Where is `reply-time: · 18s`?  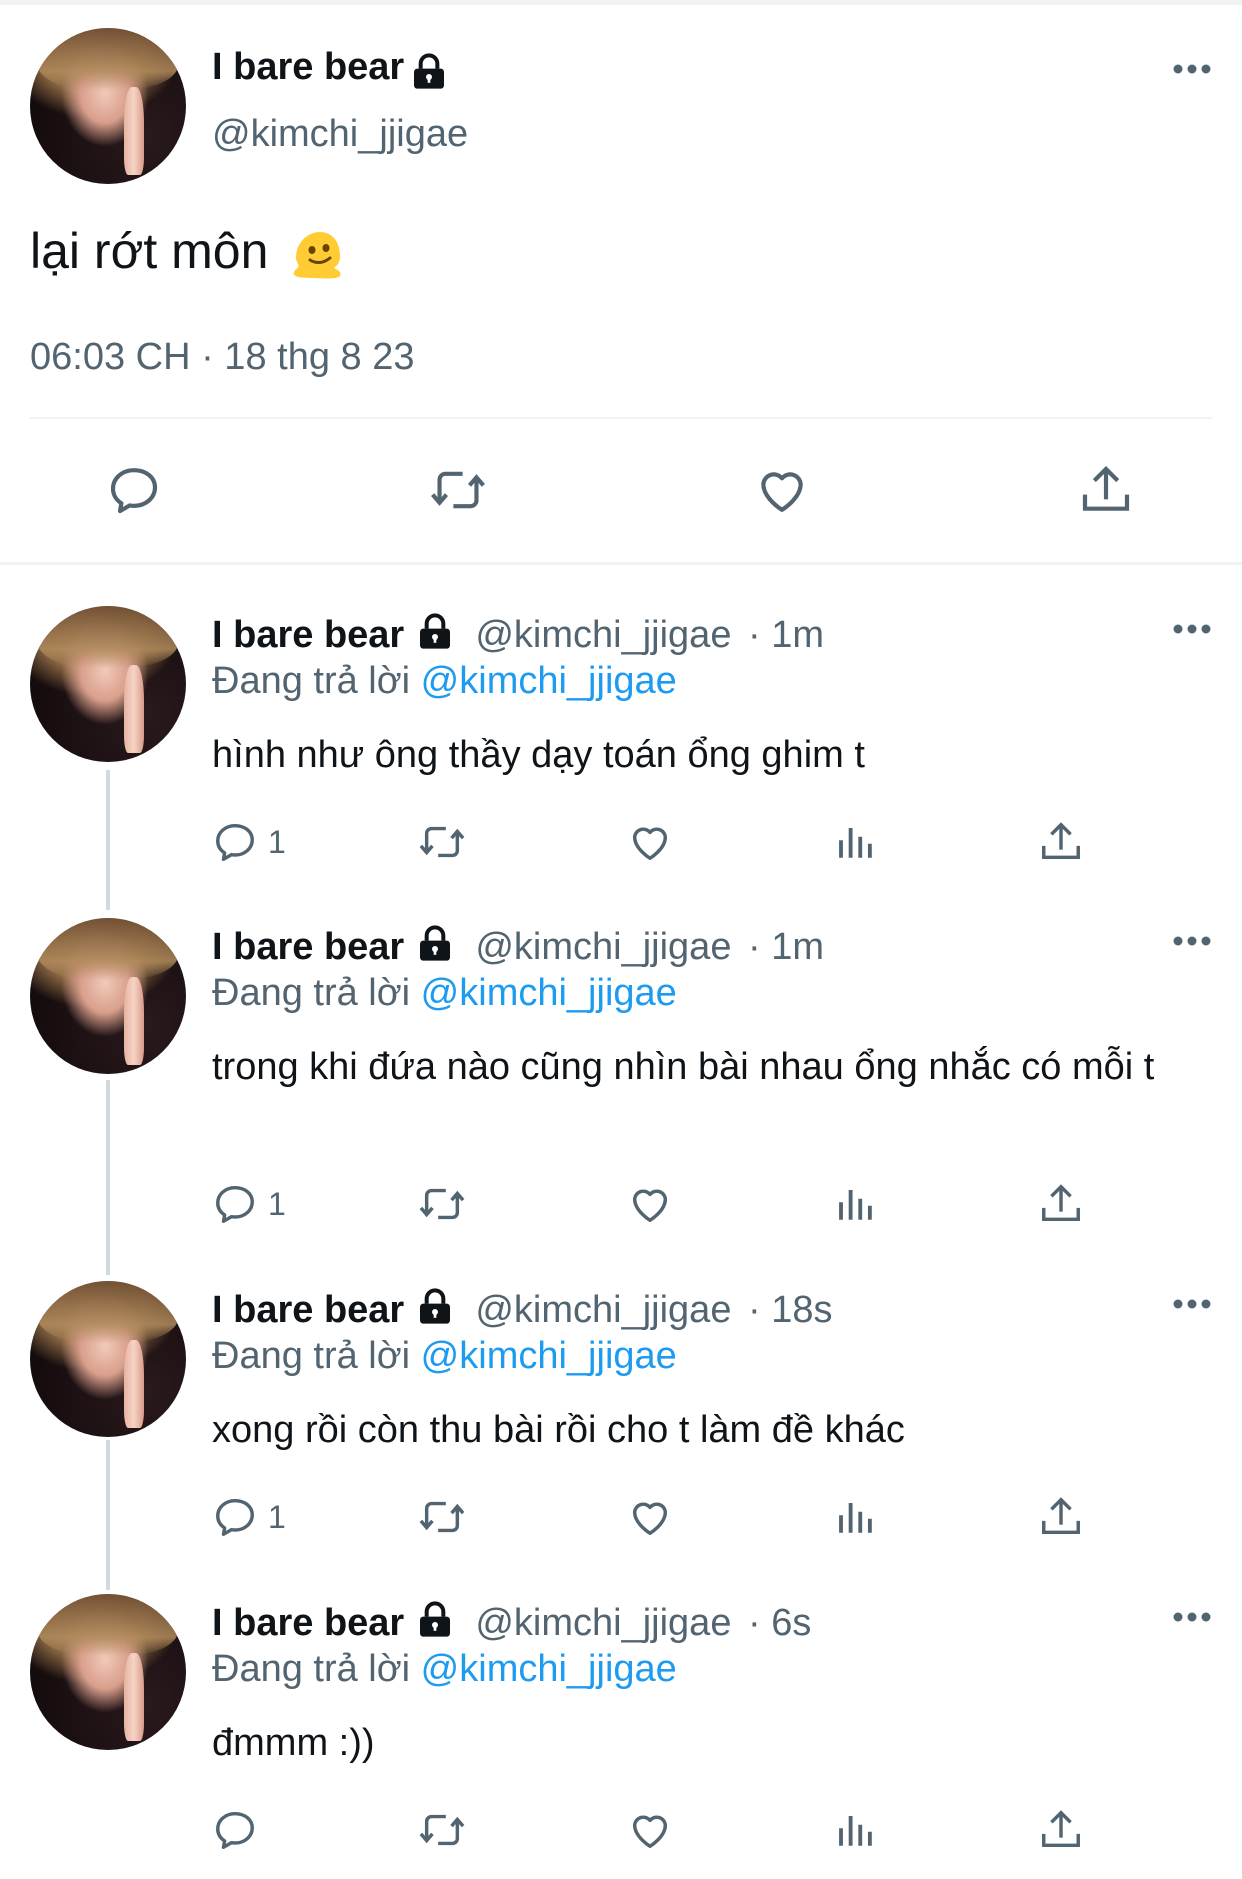
reply-time: · 18s is located at coordinates (790, 1310).